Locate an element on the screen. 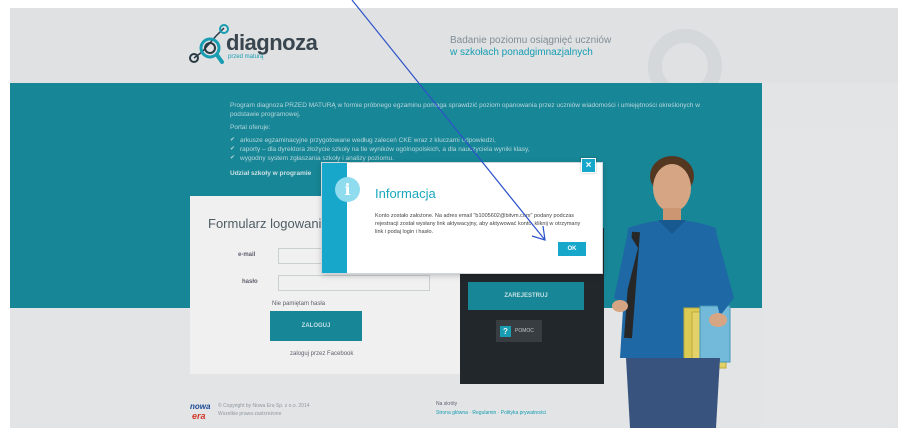 The image size is (906, 428). dialog-title: Informacja is located at coordinates (405, 193).